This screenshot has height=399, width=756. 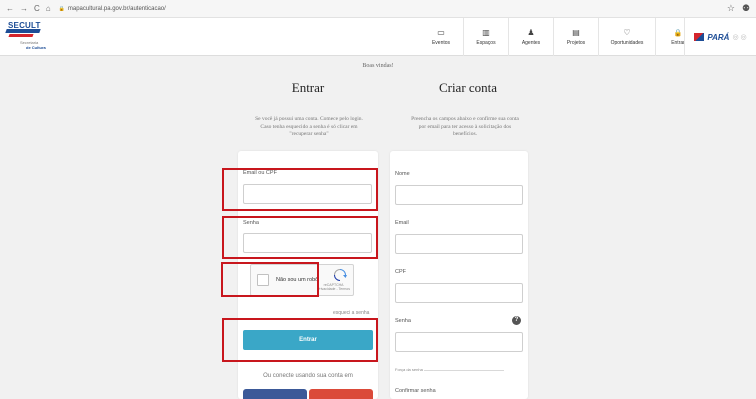 What do you see at coordinates (300, 237) in the screenshot?
I see `highlight-password` at bounding box center [300, 237].